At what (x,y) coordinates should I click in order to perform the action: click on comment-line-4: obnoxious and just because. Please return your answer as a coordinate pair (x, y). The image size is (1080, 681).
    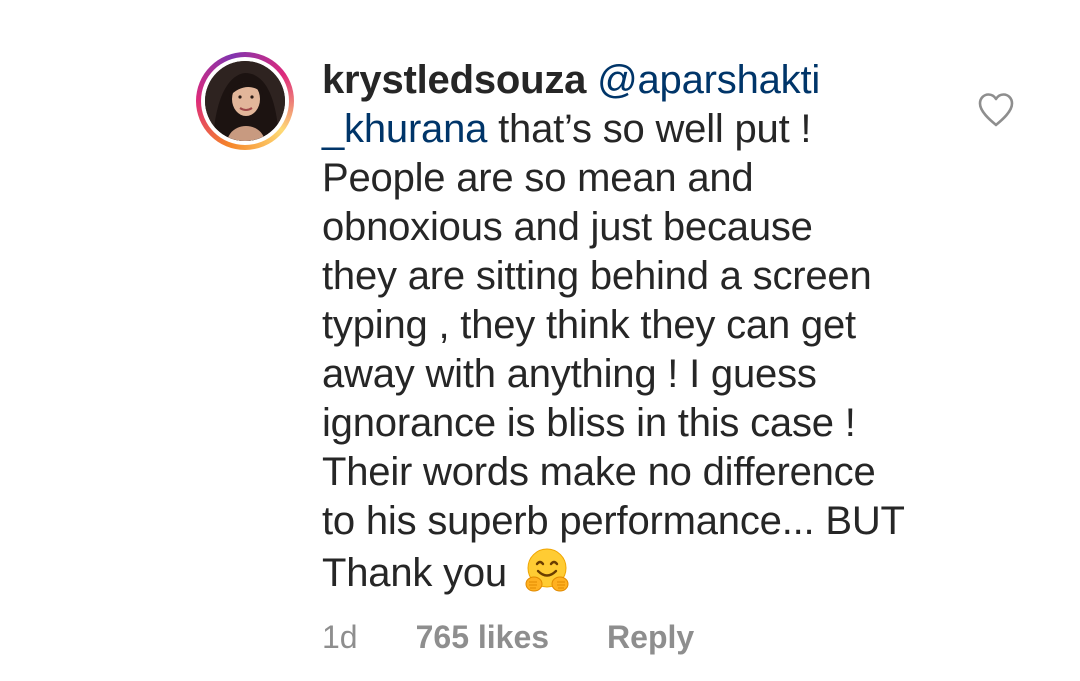
    Looking at the image, I should click on (567, 227).